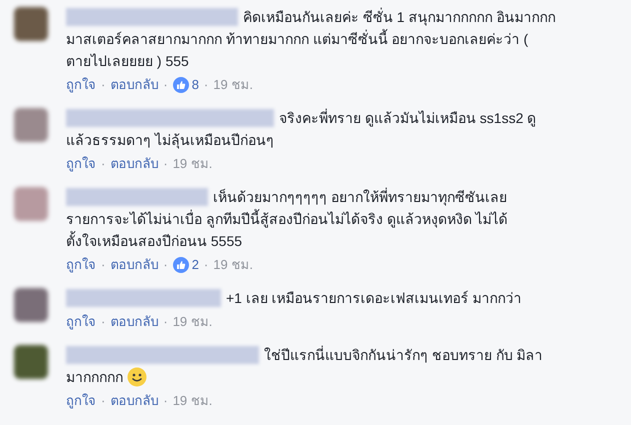 The height and width of the screenshot is (425, 631). What do you see at coordinates (94, 377) in the screenshot?
I see `comment-text: มากกกกก` at bounding box center [94, 377].